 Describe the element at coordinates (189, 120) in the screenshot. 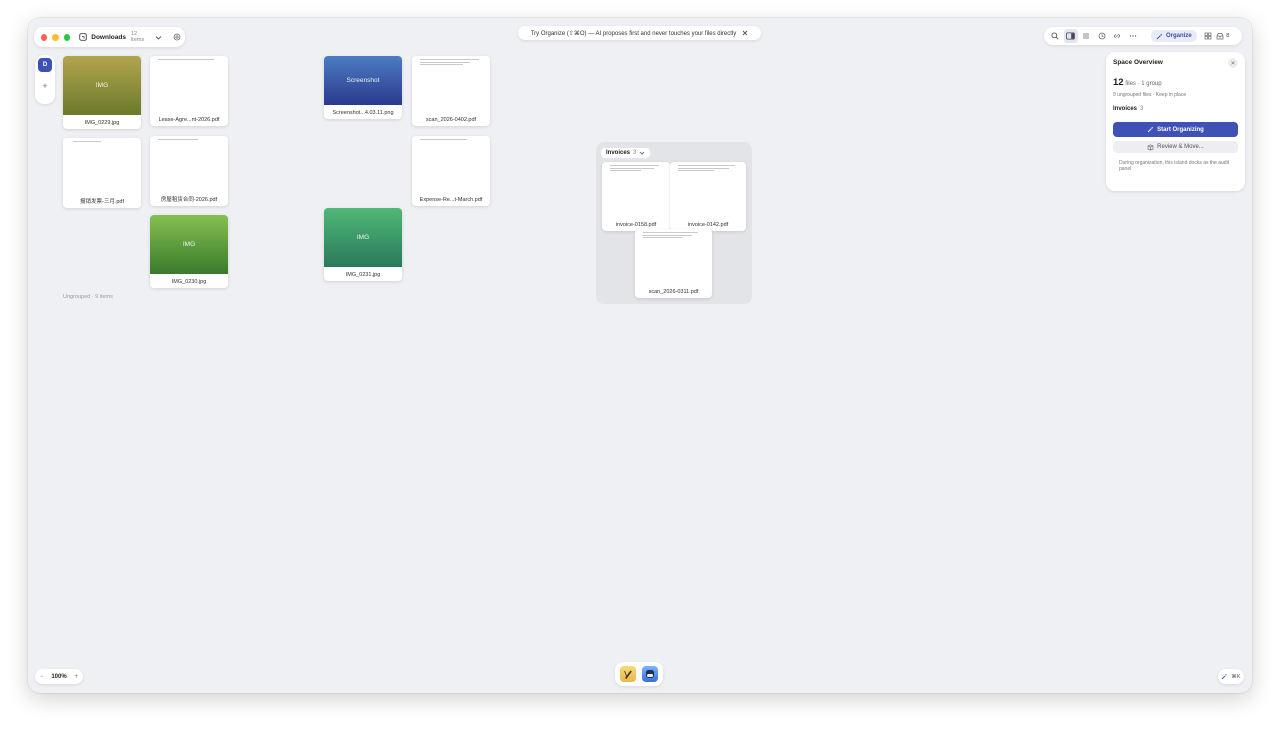

I see `file-name: Lease-Agre...nt-2026.pdf` at that location.